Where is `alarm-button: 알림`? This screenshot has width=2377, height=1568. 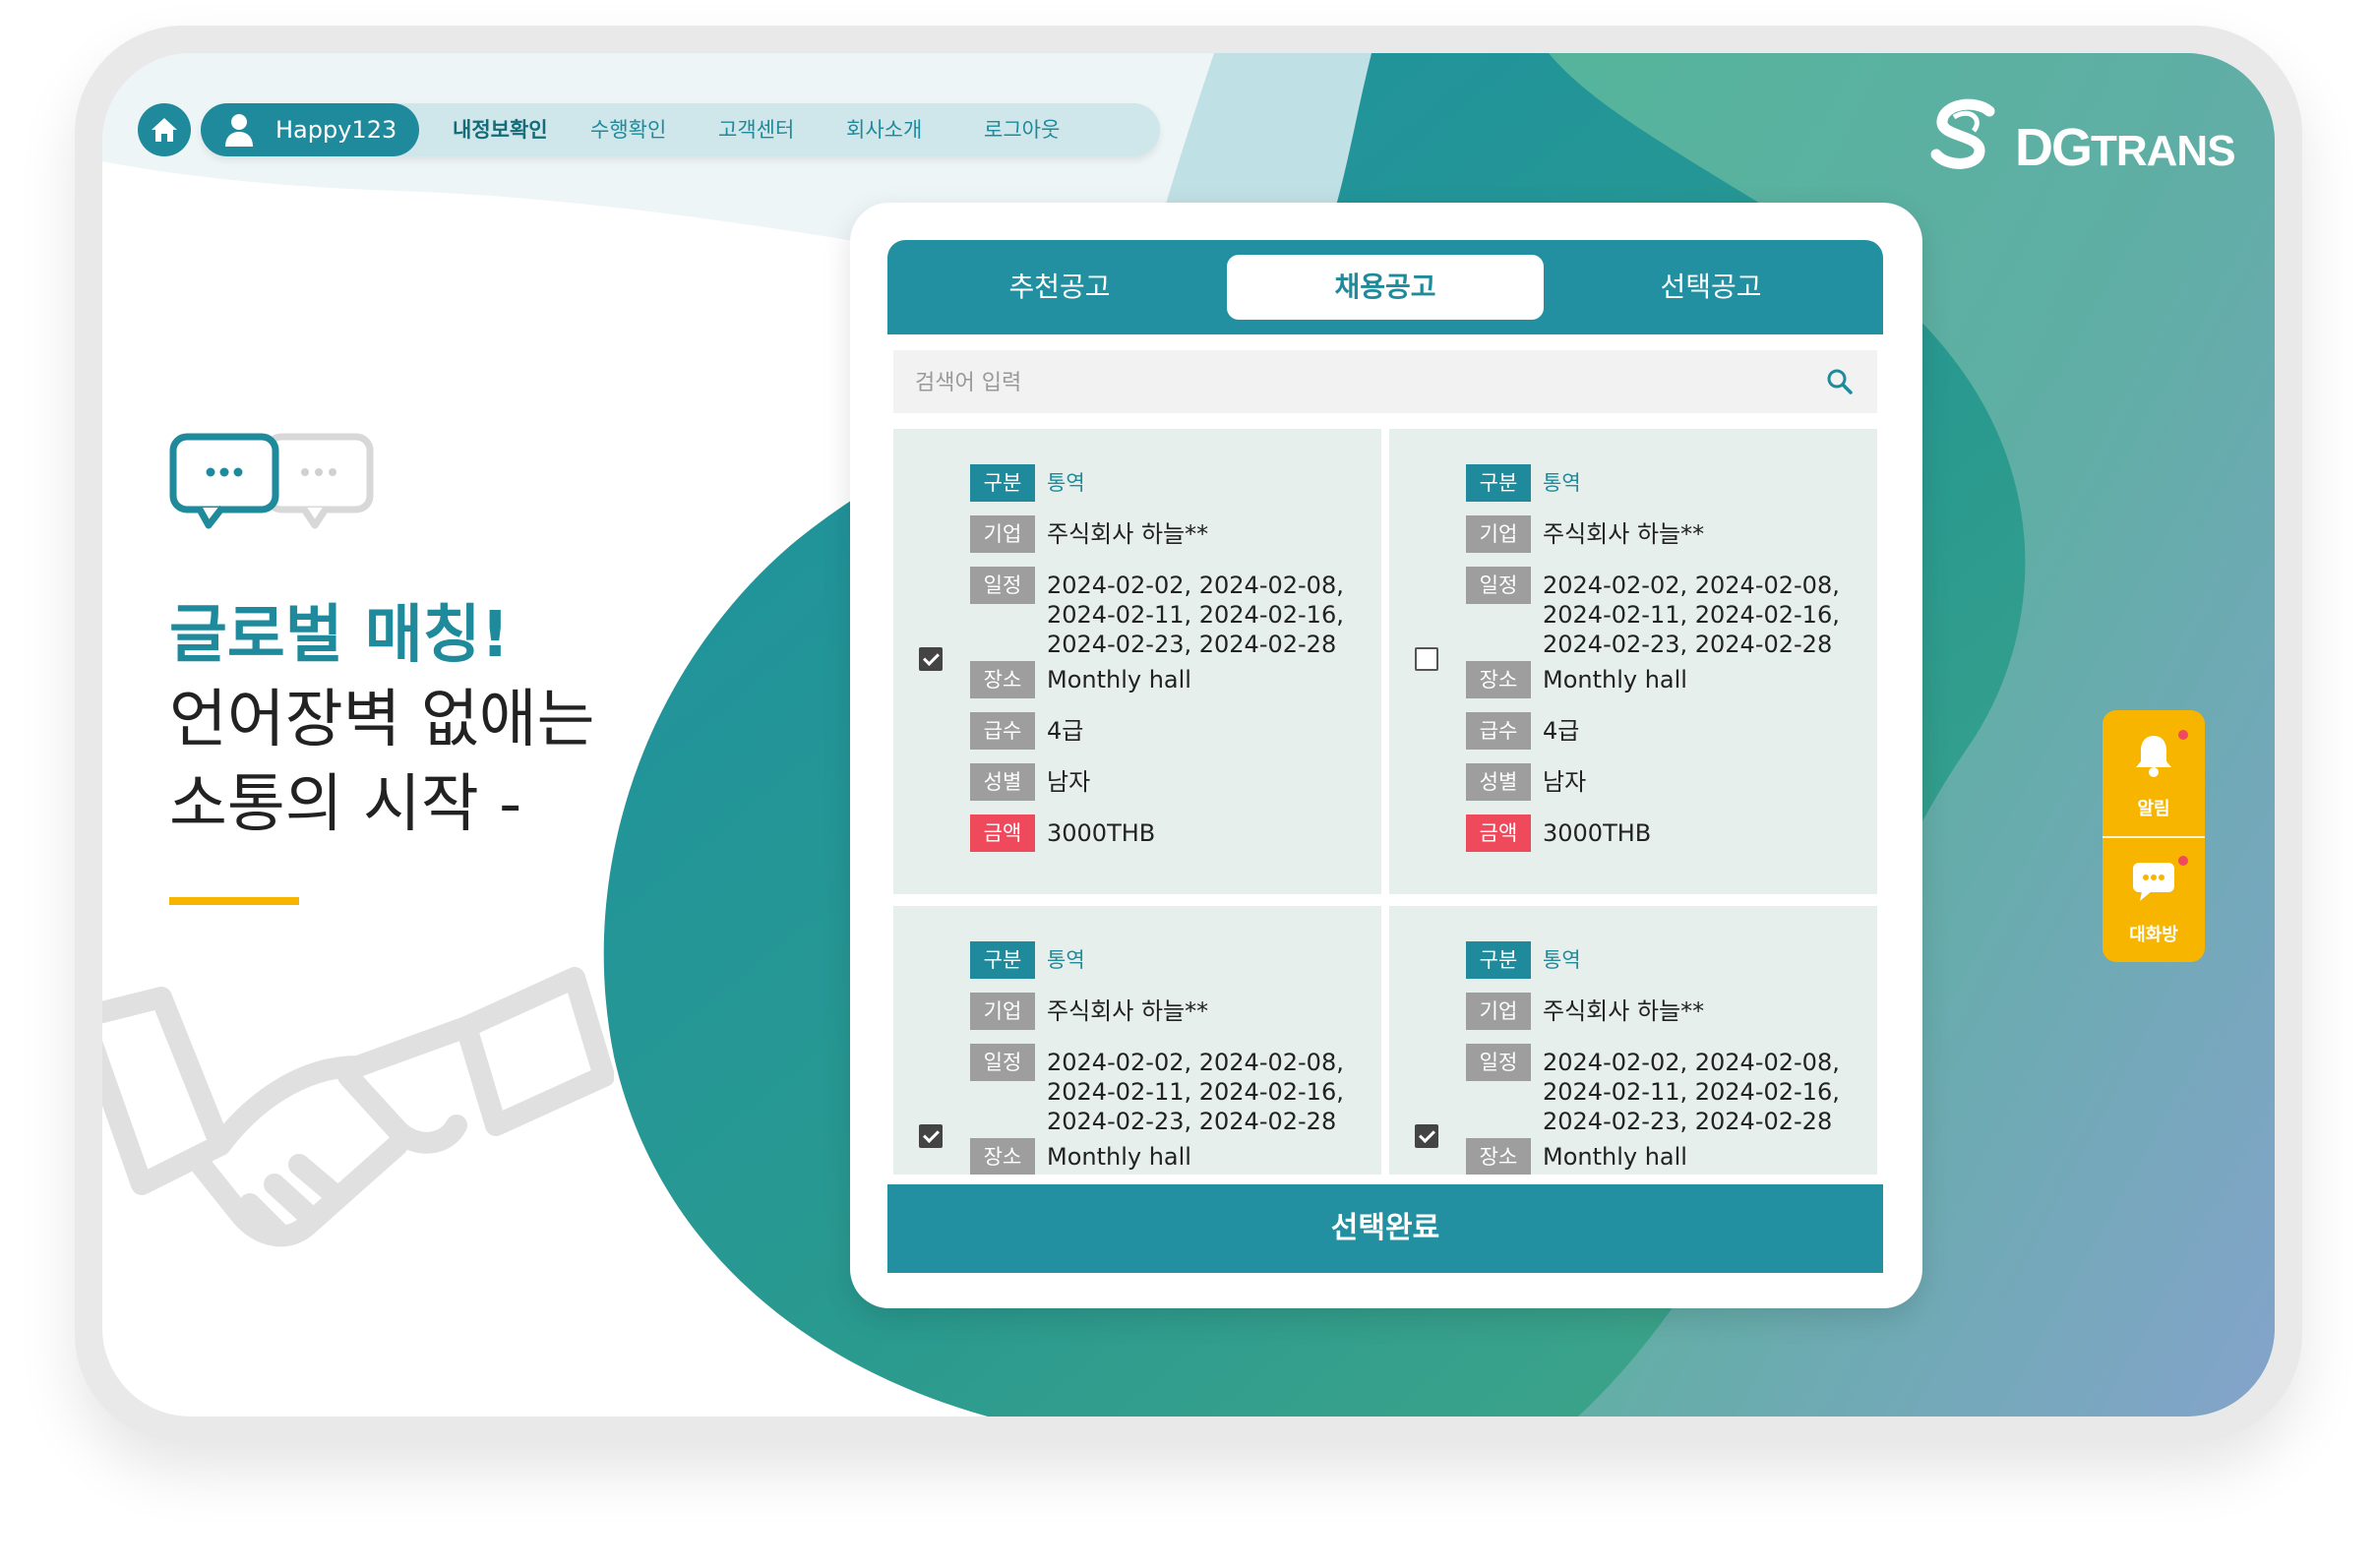
alarm-button: 알림 is located at coordinates (2154, 772).